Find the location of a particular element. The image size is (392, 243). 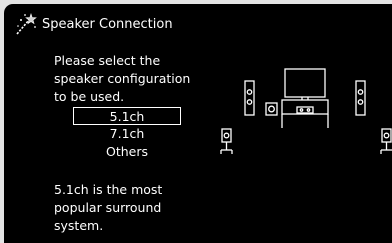

option-7-1ch: 7.1ch is located at coordinates (127, 134).